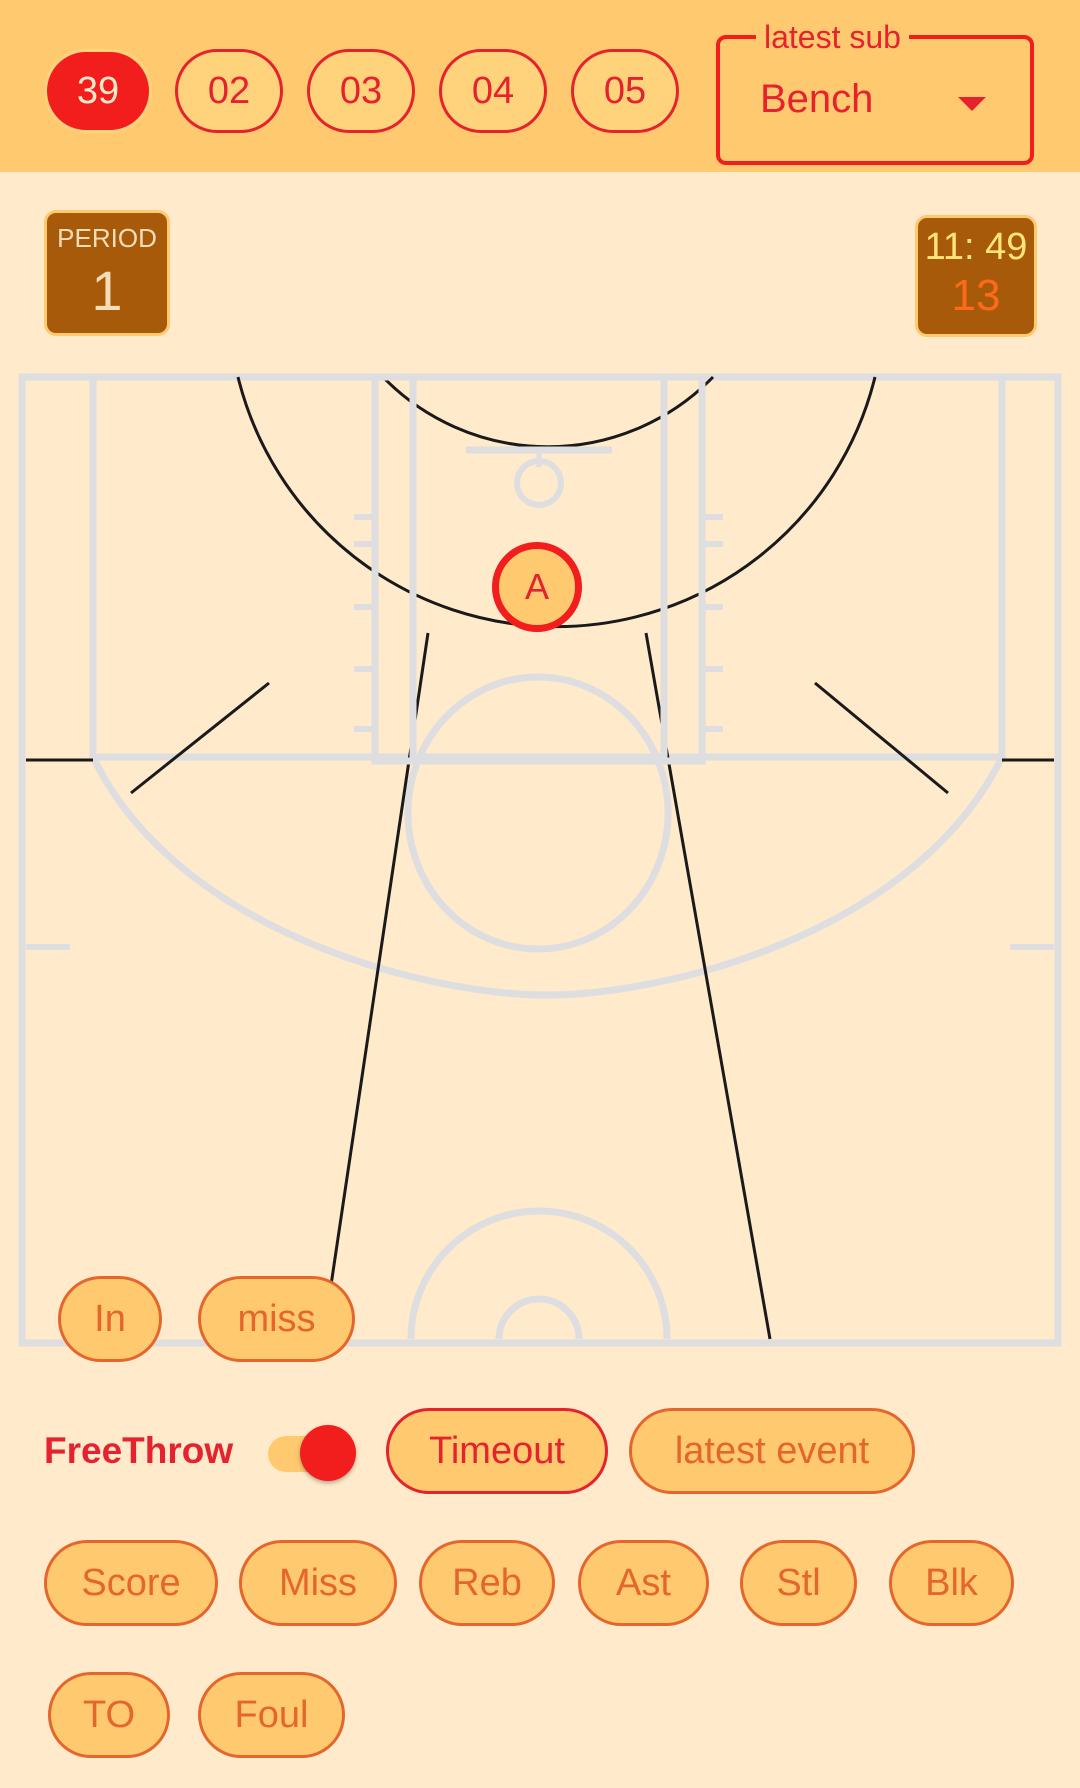  What do you see at coordinates (537, 587) in the screenshot?
I see `shot-location-marker: A` at bounding box center [537, 587].